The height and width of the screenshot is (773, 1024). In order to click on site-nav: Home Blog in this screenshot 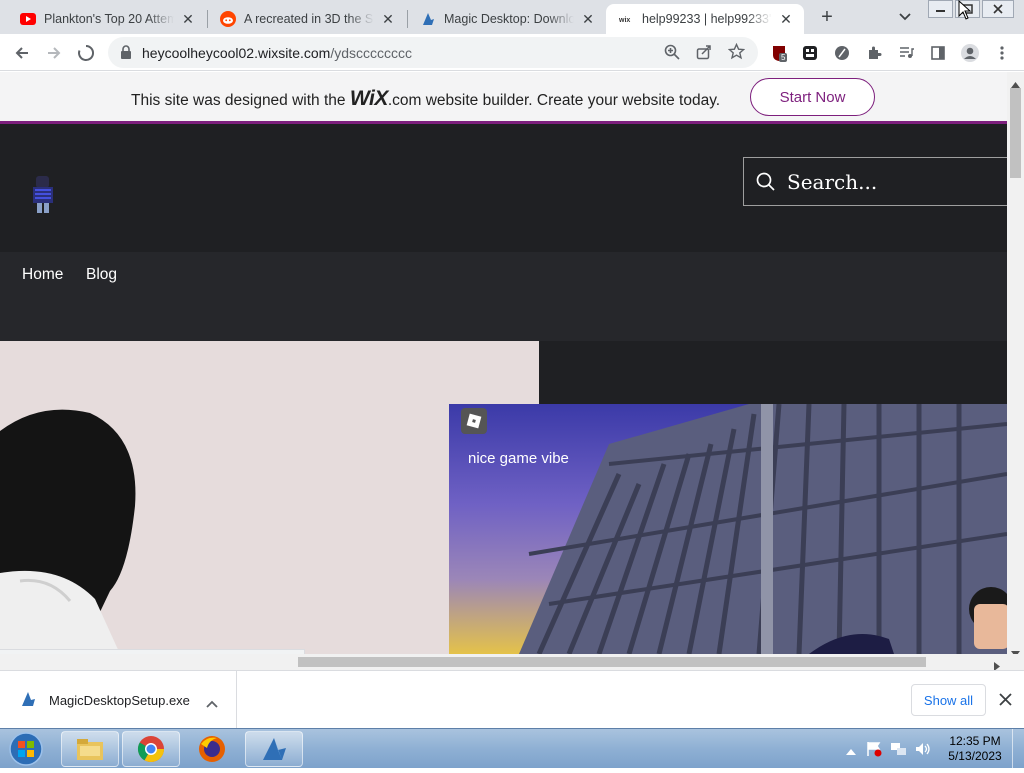, I will do `click(503, 296)`.